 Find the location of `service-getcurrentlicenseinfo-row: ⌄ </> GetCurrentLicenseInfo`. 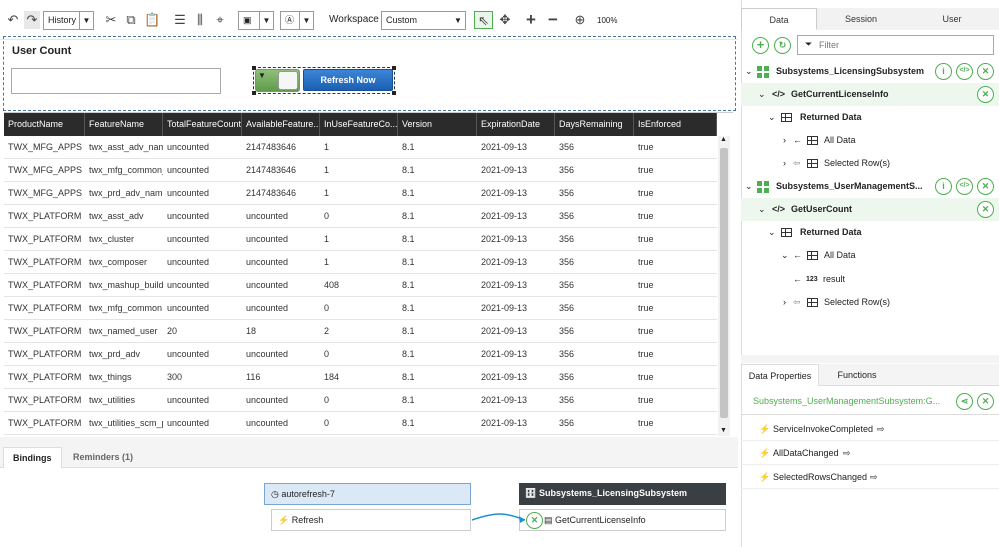

service-getcurrentlicenseinfo-row: ⌄ </> GetCurrentLicenseInfo is located at coordinates (870, 94).